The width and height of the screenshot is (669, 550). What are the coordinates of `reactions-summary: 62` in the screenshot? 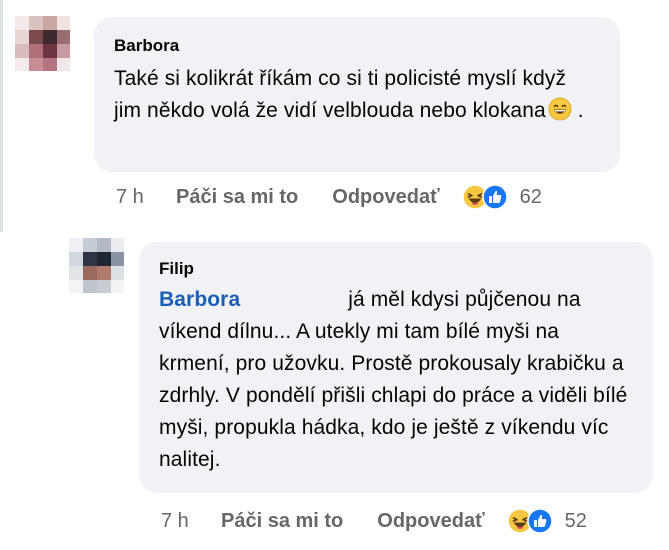 It's located at (501, 197).